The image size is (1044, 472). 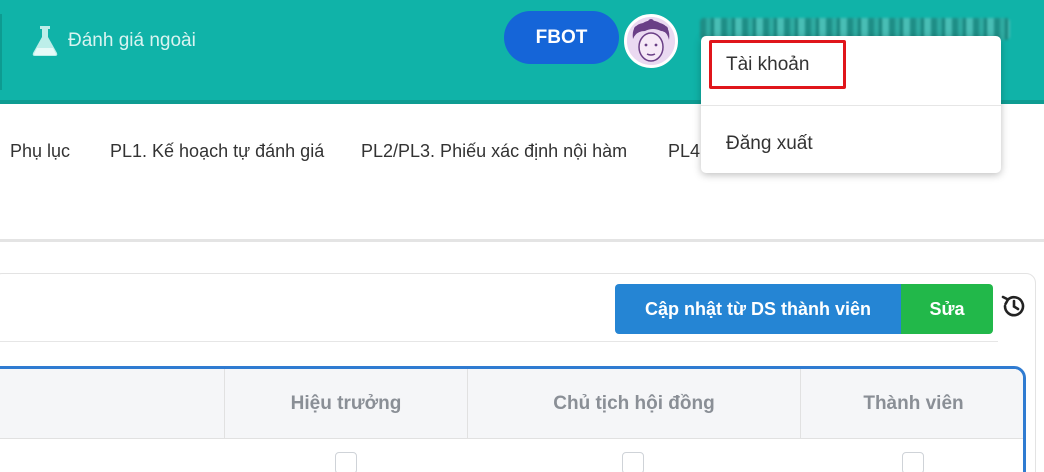 What do you see at coordinates (132, 40) in the screenshot?
I see `external-review-label: Đánh giá ngoài` at bounding box center [132, 40].